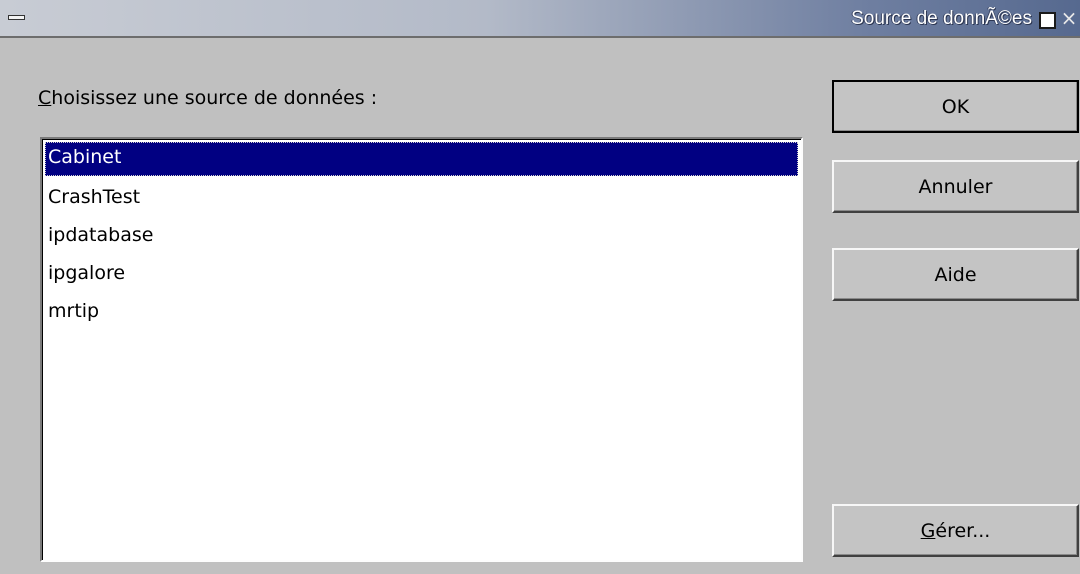 The image size is (1080, 574). I want to click on cancel-button-label: Annuler, so click(955, 186).